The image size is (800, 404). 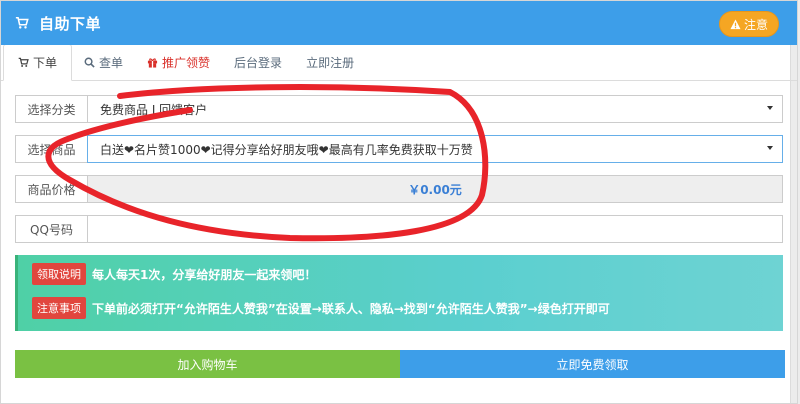 I want to click on tab-label: 立即注册, so click(x=330, y=62).